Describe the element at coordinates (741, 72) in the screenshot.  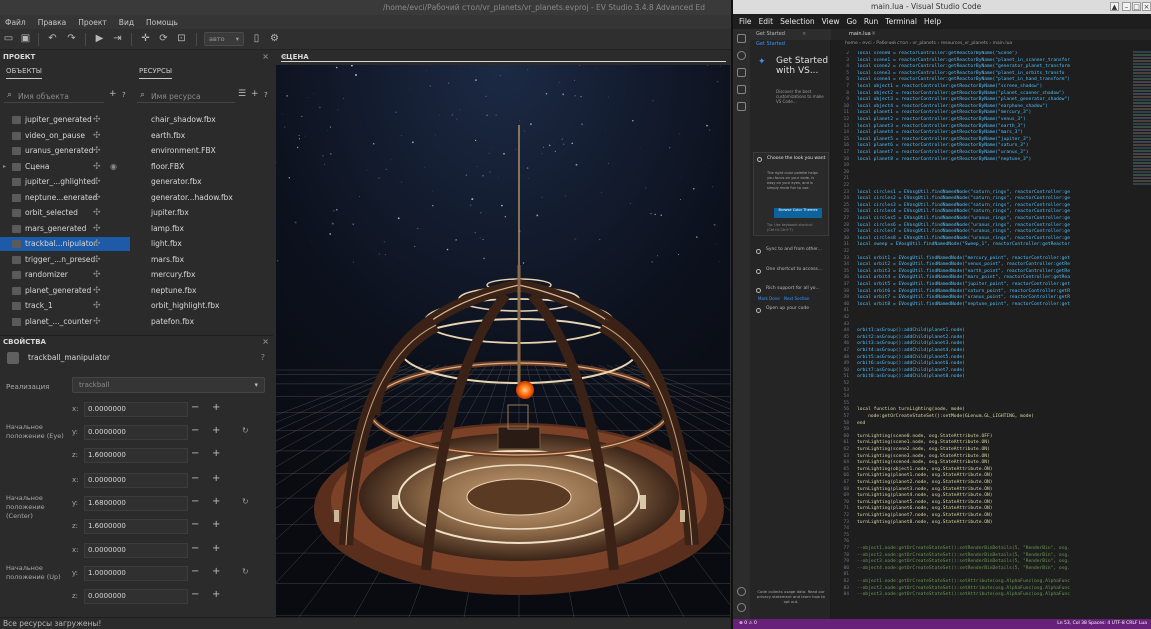
I see `source-control-icon` at that location.